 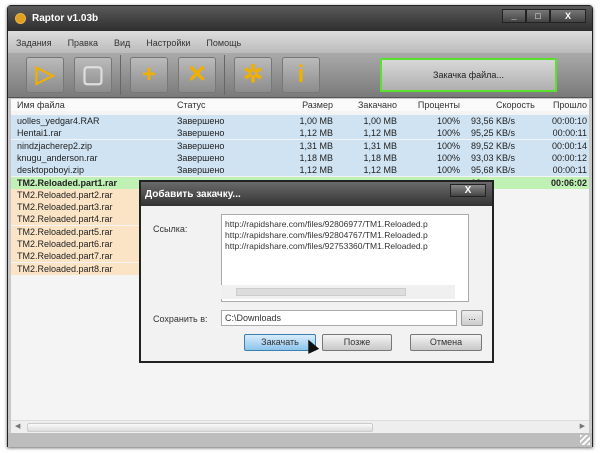 What do you see at coordinates (55, 145) in the screenshot?
I see `cell-file-name: nindzjacherep2.zip` at bounding box center [55, 145].